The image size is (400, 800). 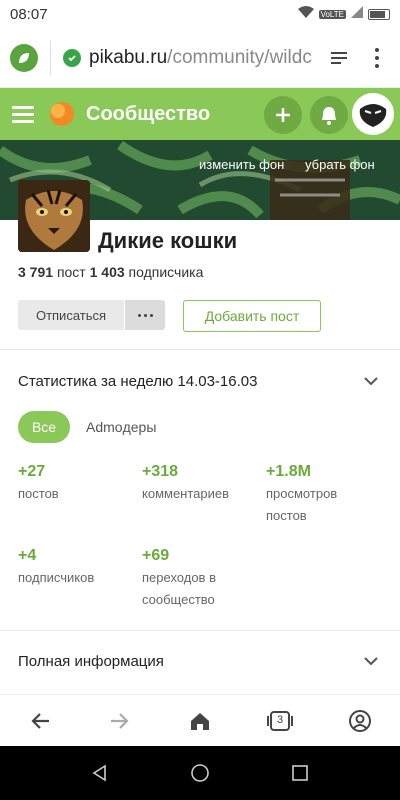 What do you see at coordinates (121, 427) in the screenshot?
I see `filter-chip-admods: Admoдеры` at bounding box center [121, 427].